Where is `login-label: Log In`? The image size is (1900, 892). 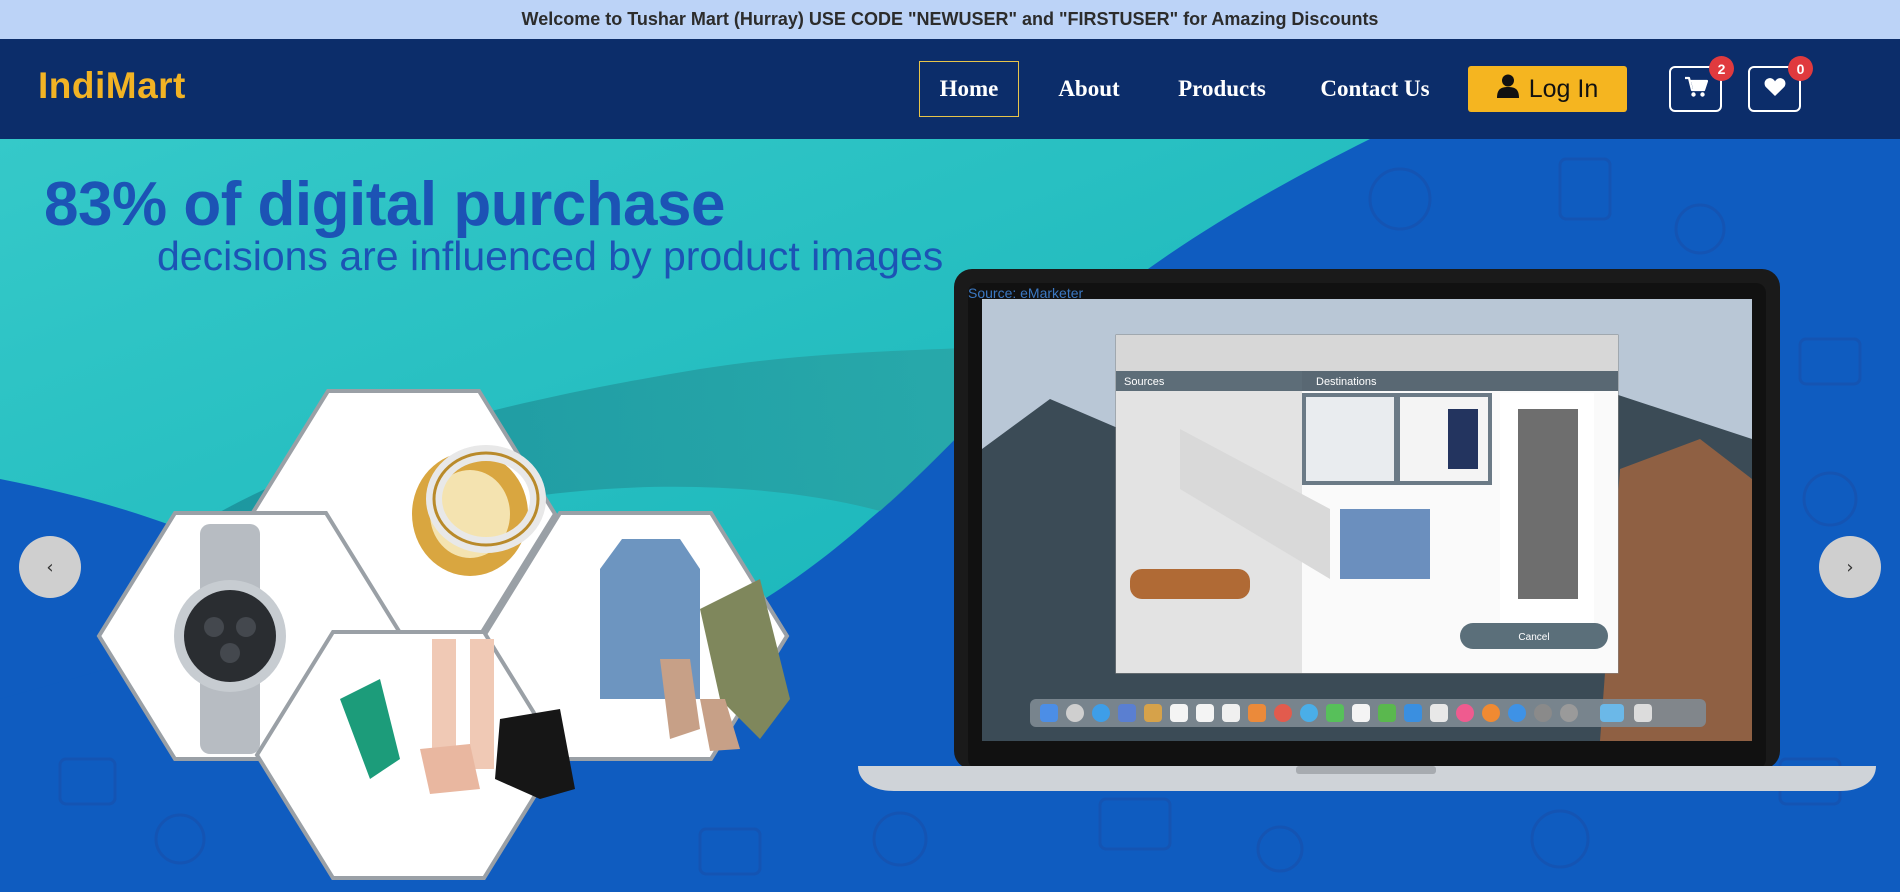 login-label: Log In is located at coordinates (1563, 88).